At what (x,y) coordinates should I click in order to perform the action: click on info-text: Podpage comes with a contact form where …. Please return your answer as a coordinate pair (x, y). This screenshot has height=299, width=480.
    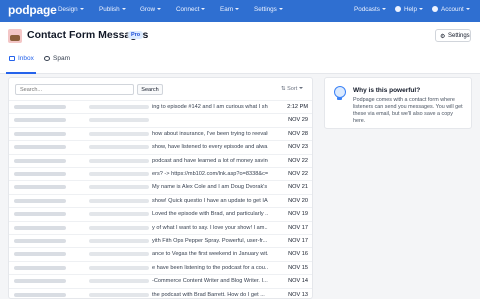
    Looking at the image, I should click on (408, 110).